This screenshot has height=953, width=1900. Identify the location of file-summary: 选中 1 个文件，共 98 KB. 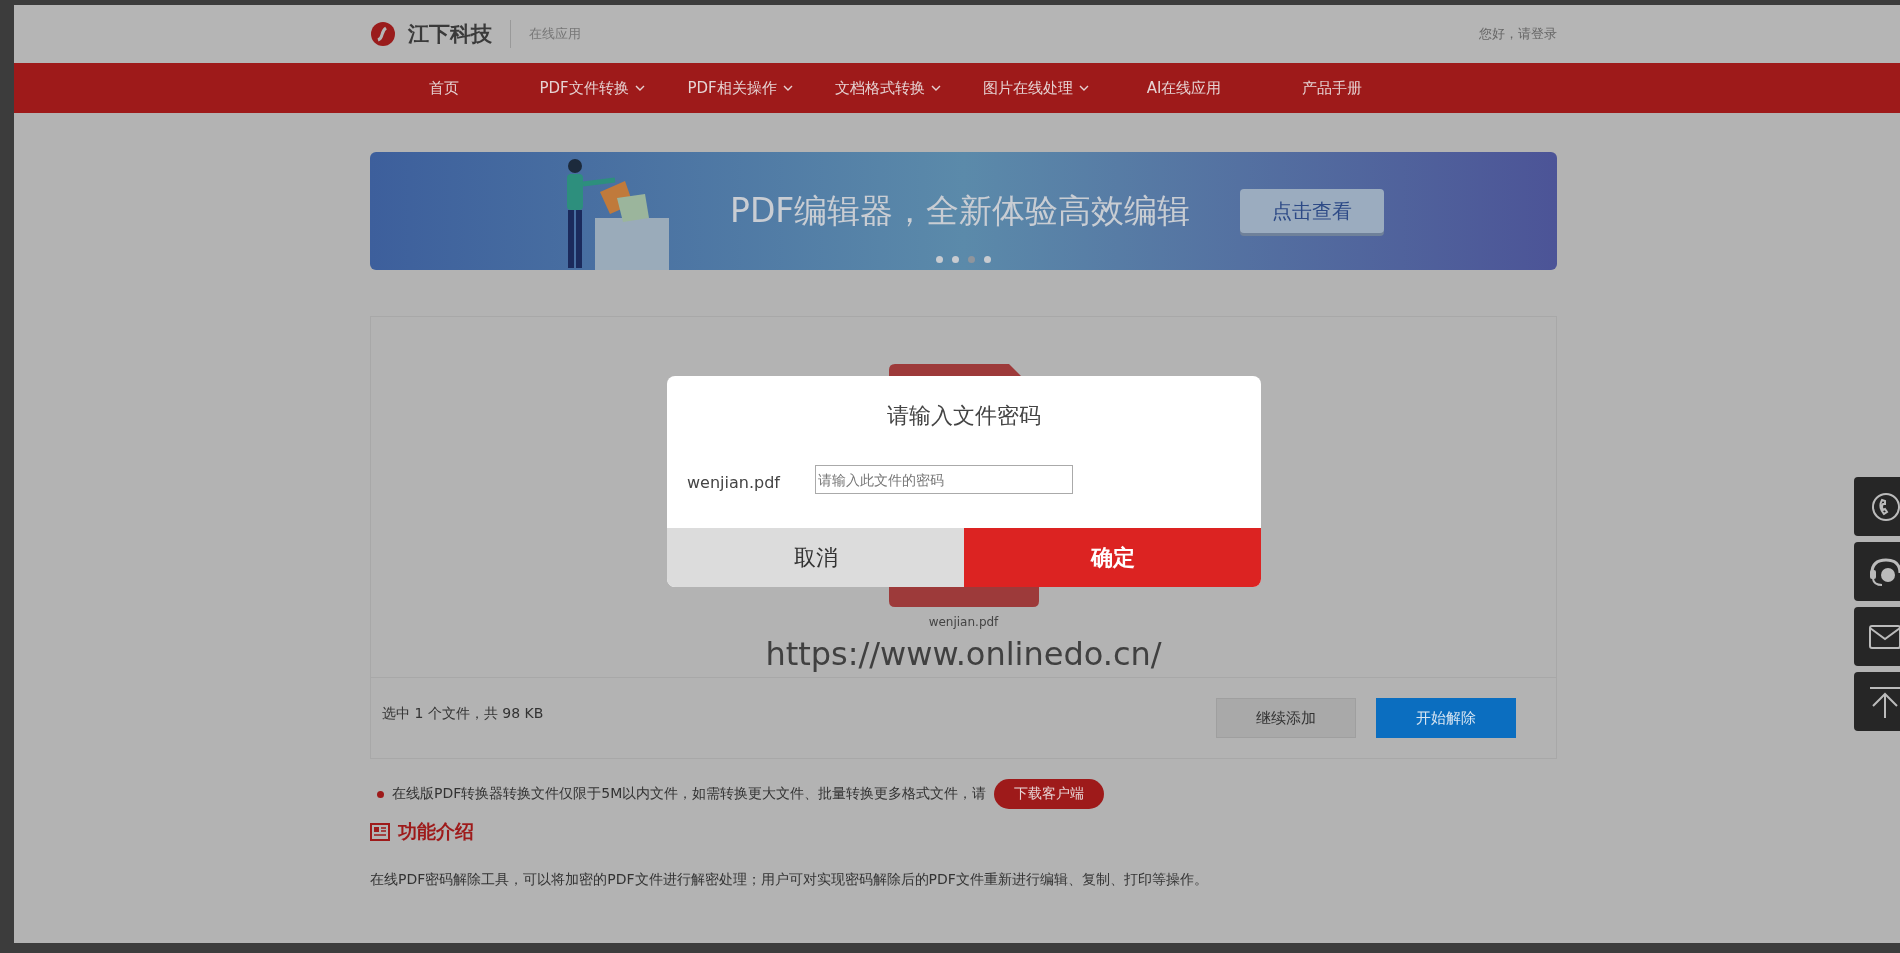
(463, 714).